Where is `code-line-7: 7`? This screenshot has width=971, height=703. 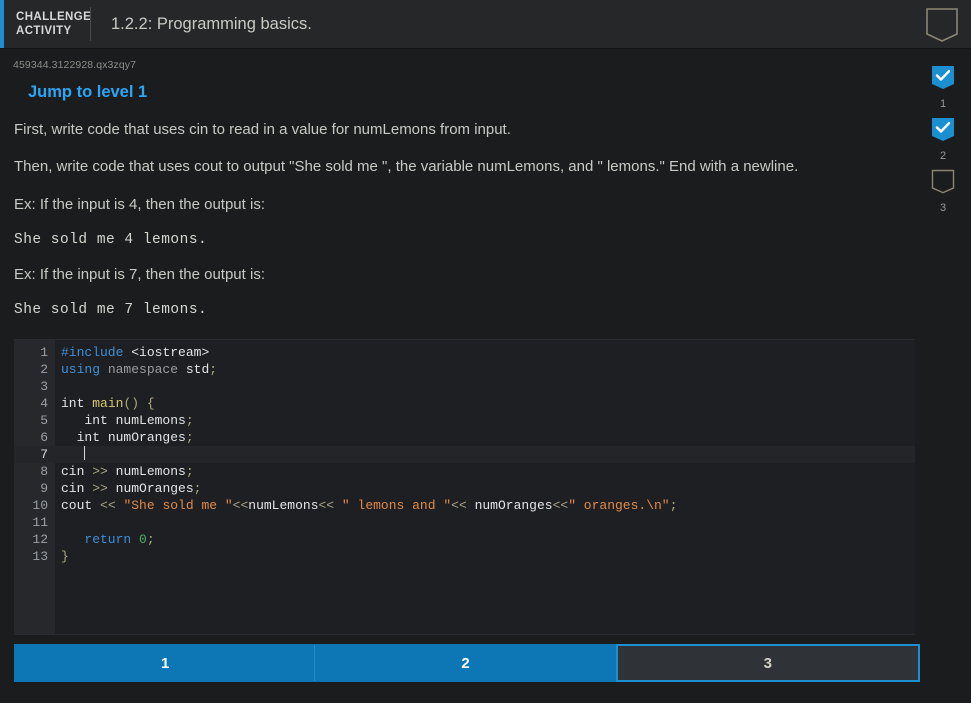 code-line-7: 7 is located at coordinates (464, 454).